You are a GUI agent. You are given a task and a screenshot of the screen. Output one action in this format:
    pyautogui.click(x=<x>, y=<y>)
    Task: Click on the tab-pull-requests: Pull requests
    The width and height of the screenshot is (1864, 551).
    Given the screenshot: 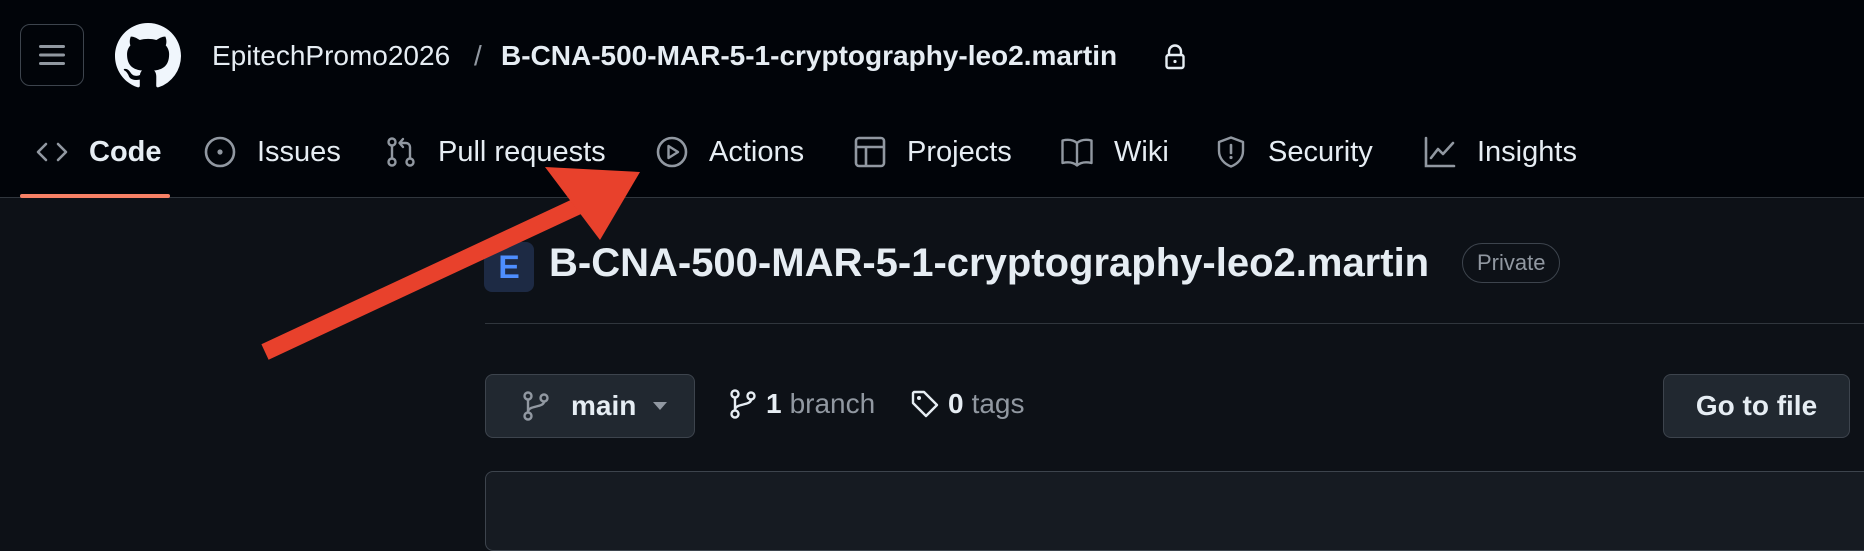 What is the action you would take?
    pyautogui.click(x=495, y=152)
    